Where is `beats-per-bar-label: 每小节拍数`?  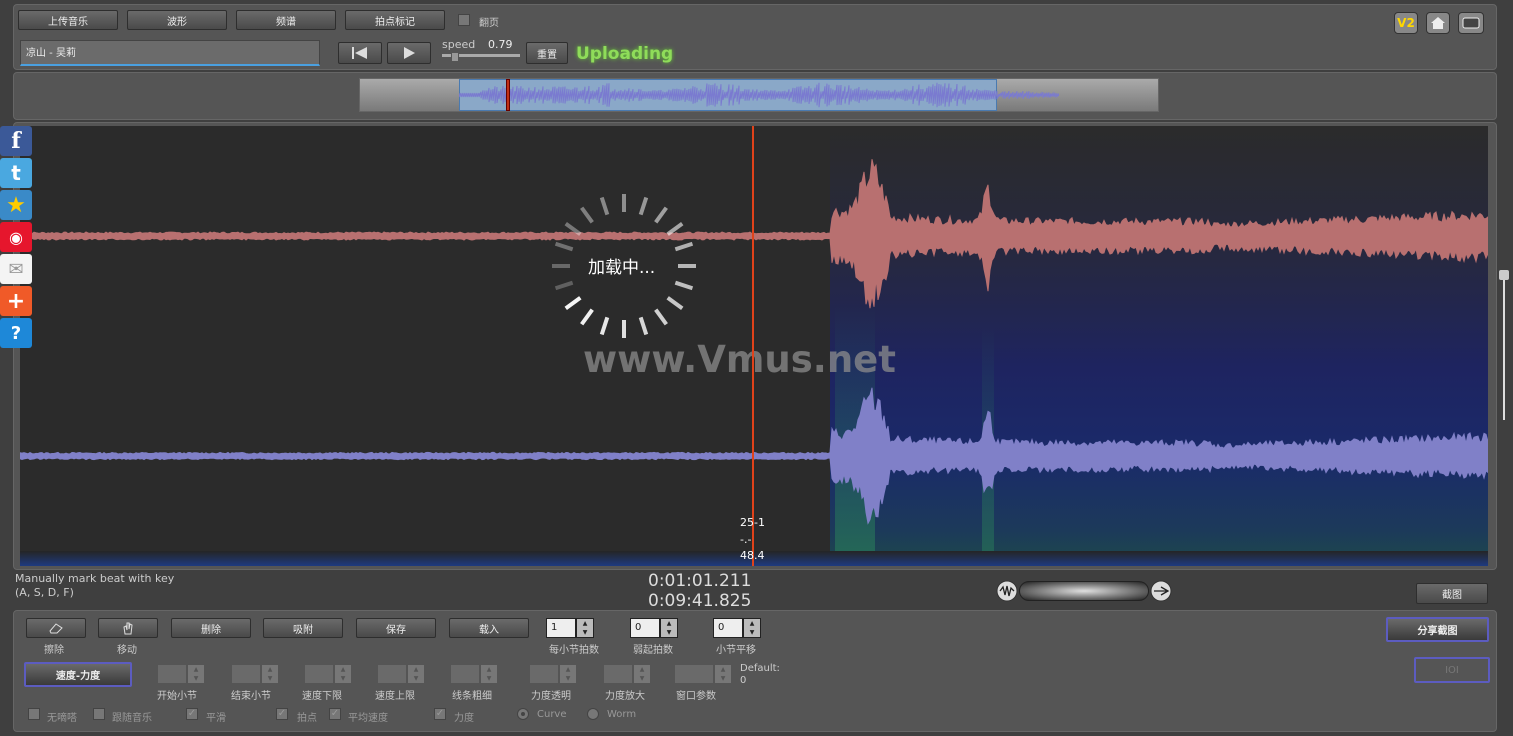
beats-per-bar-label: 每小节拍数 is located at coordinates (574, 650).